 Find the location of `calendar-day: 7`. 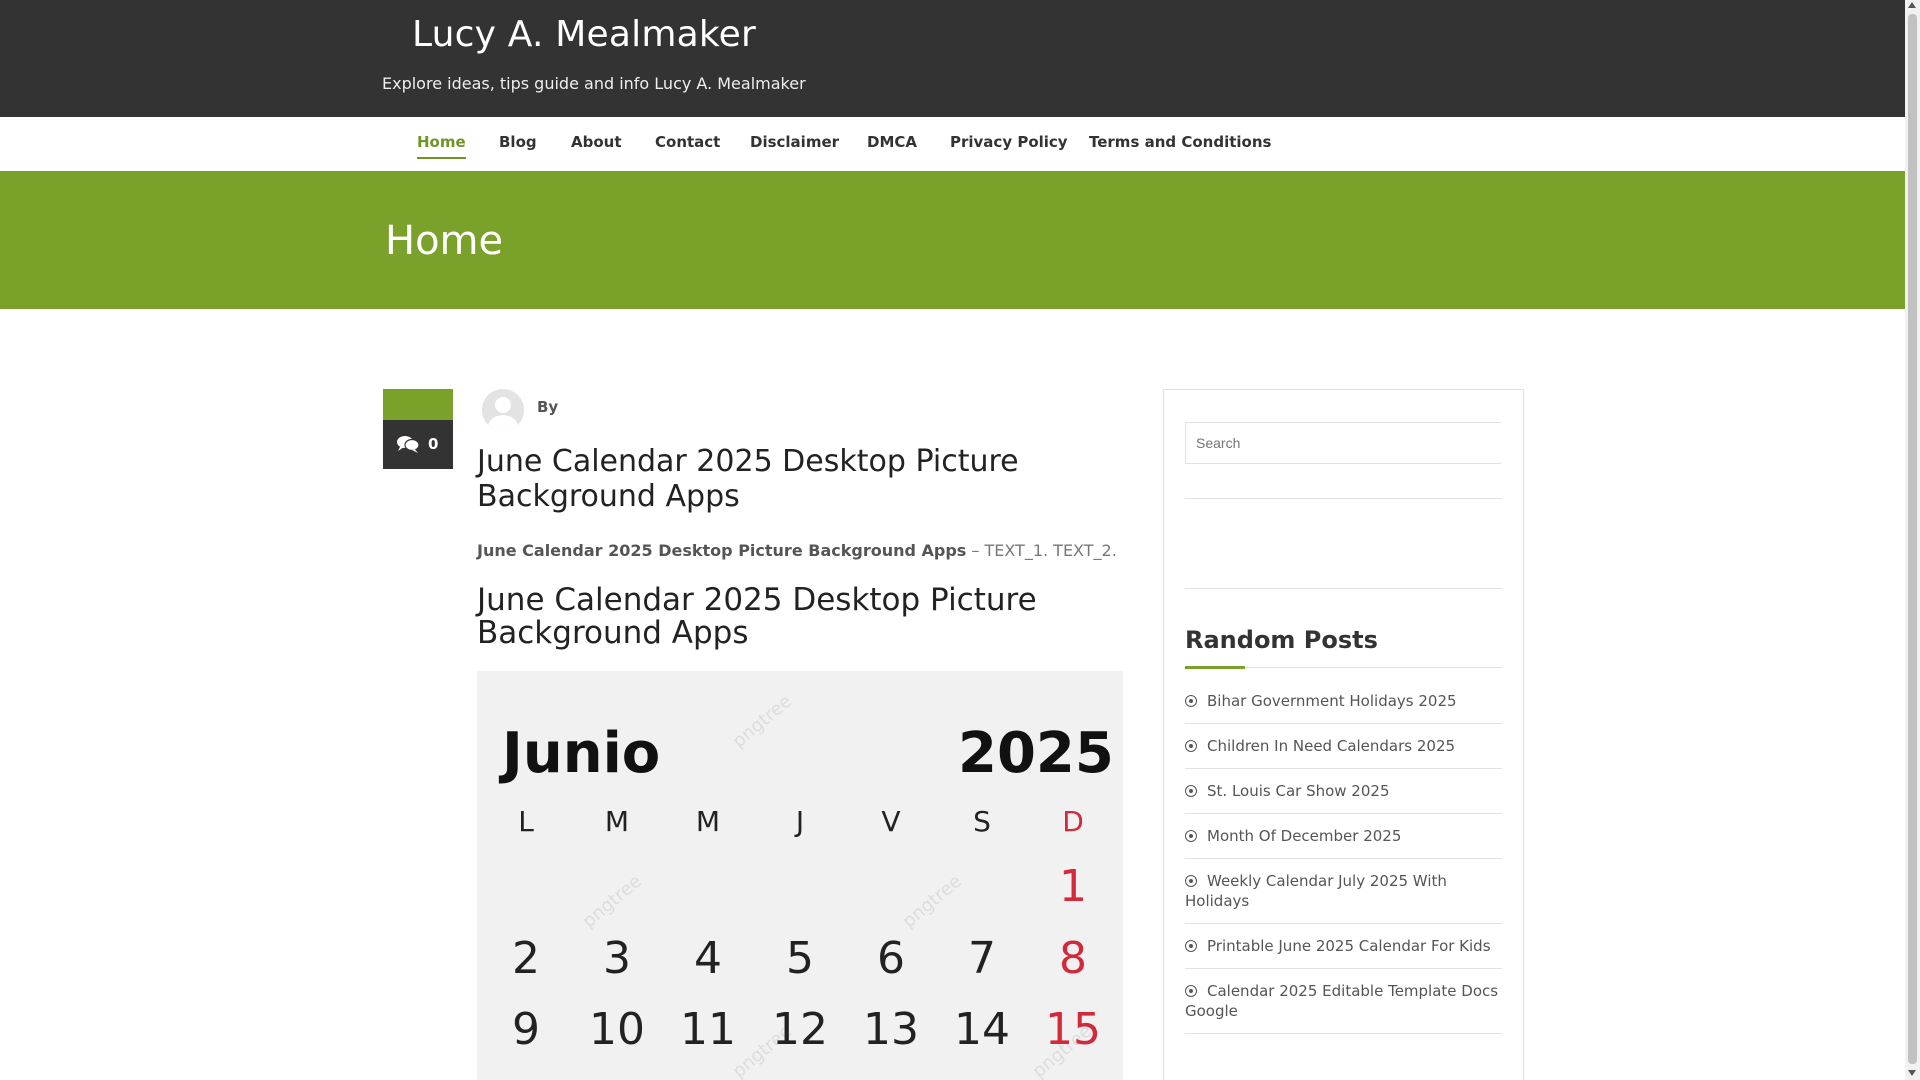

calendar-day: 7 is located at coordinates (982, 958).